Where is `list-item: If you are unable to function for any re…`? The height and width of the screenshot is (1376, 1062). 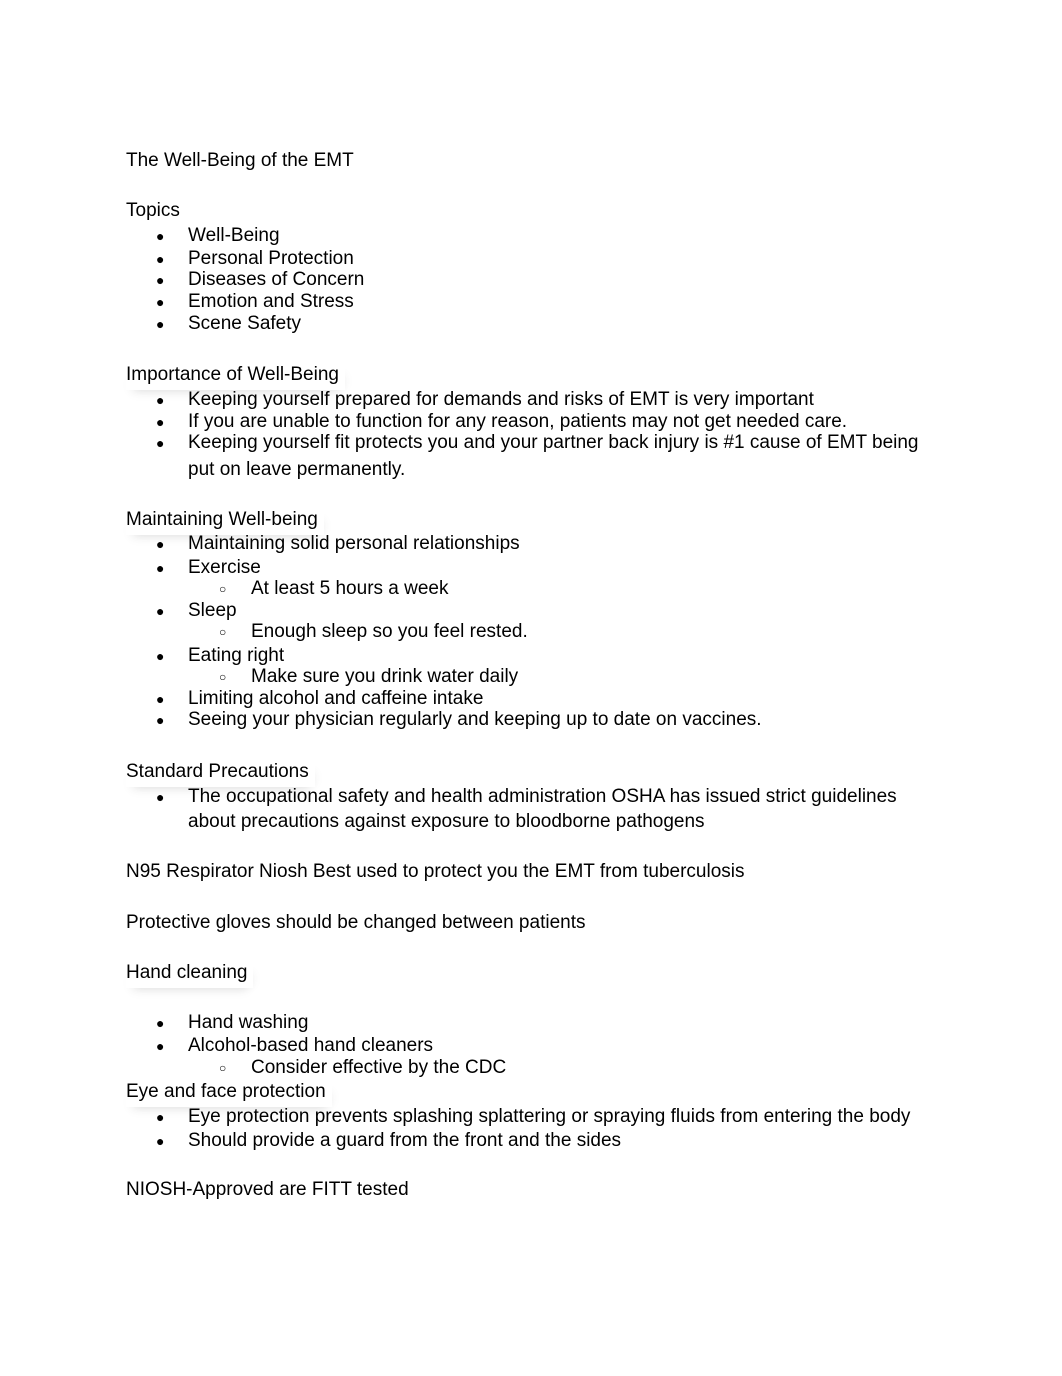
list-item: If you are unable to function for any re… is located at coordinates (518, 421).